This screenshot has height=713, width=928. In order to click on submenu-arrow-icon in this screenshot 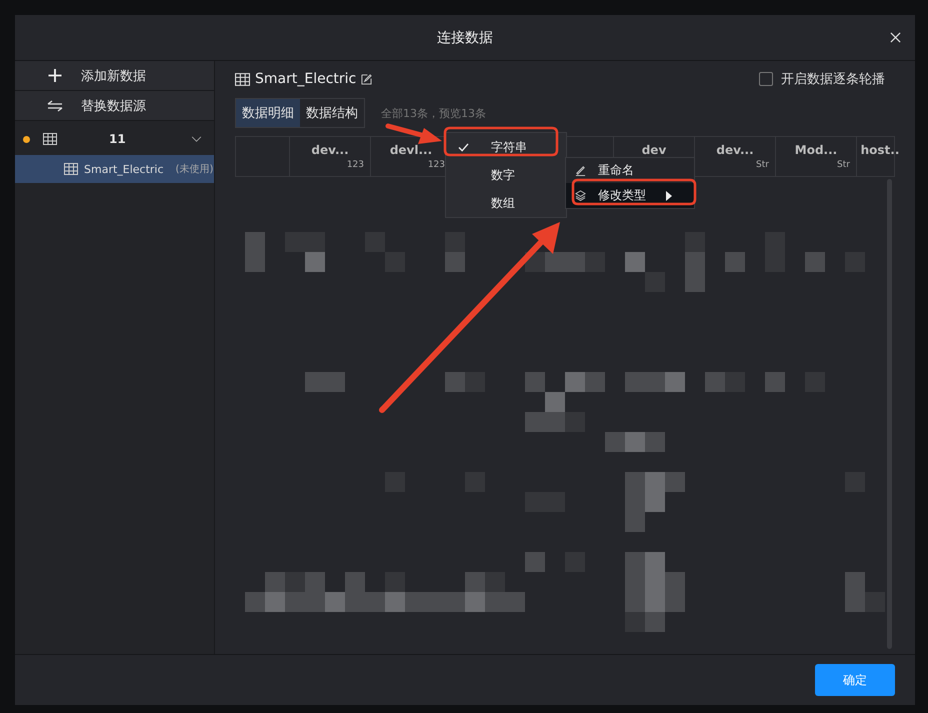, I will do `click(669, 195)`.